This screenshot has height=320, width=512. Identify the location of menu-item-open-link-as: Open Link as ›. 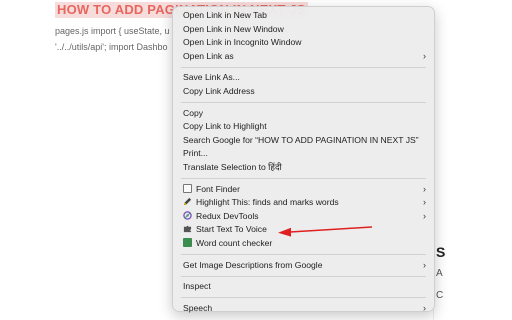
(303, 57).